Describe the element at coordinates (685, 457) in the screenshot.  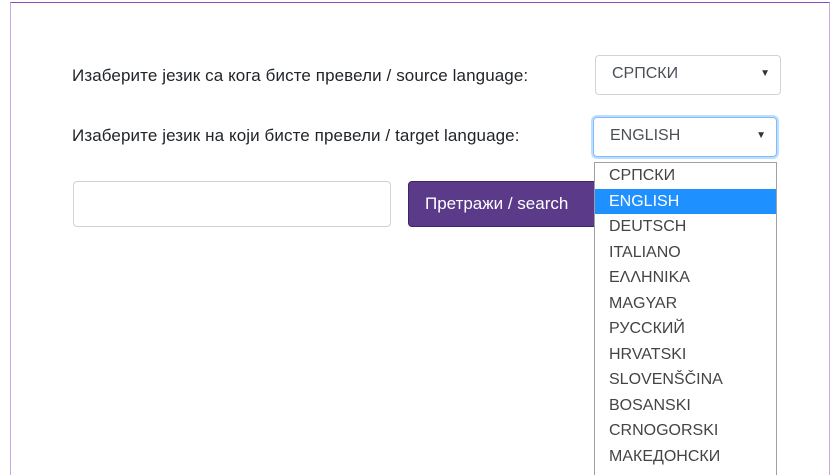
I see `dropdown-option: МАКЕДОНСКИ` at that location.